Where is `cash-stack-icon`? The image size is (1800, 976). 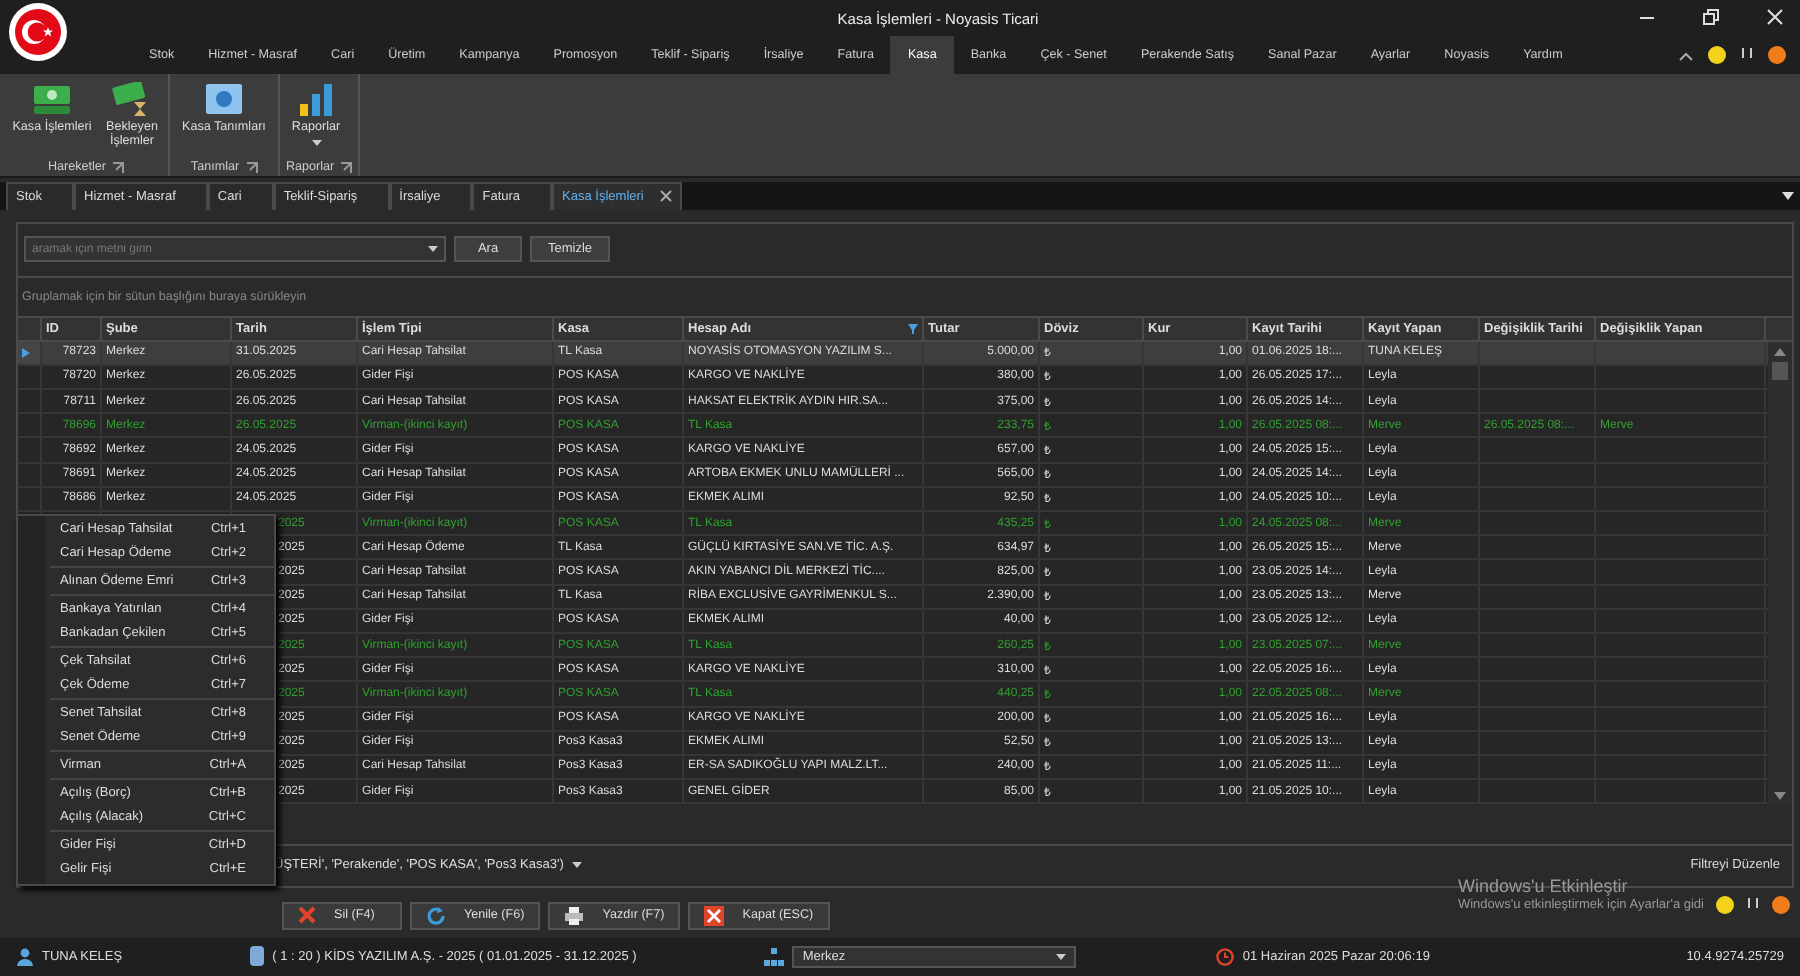 cash-stack-icon is located at coordinates (52, 100).